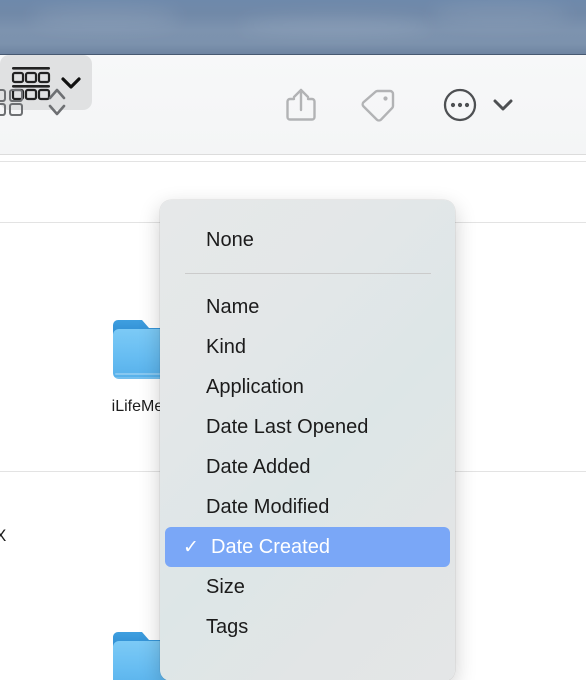 The height and width of the screenshot is (680, 586). I want to click on tag-icon, so click(377, 105).